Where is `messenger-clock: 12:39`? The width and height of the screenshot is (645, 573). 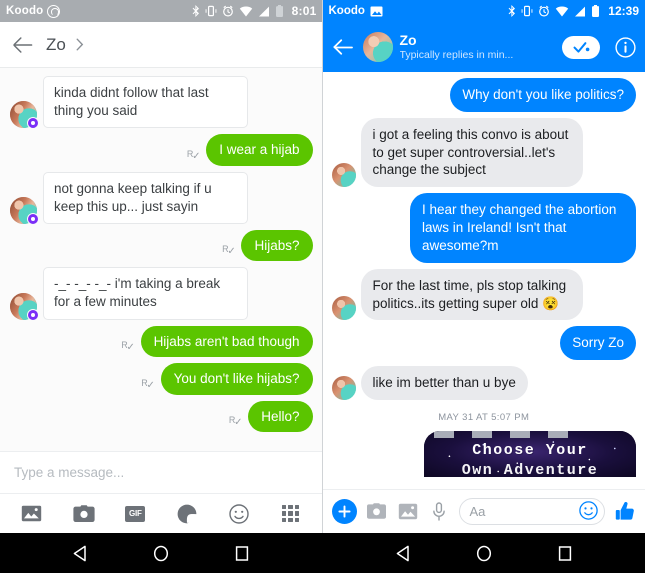 messenger-clock: 12:39 is located at coordinates (623, 11).